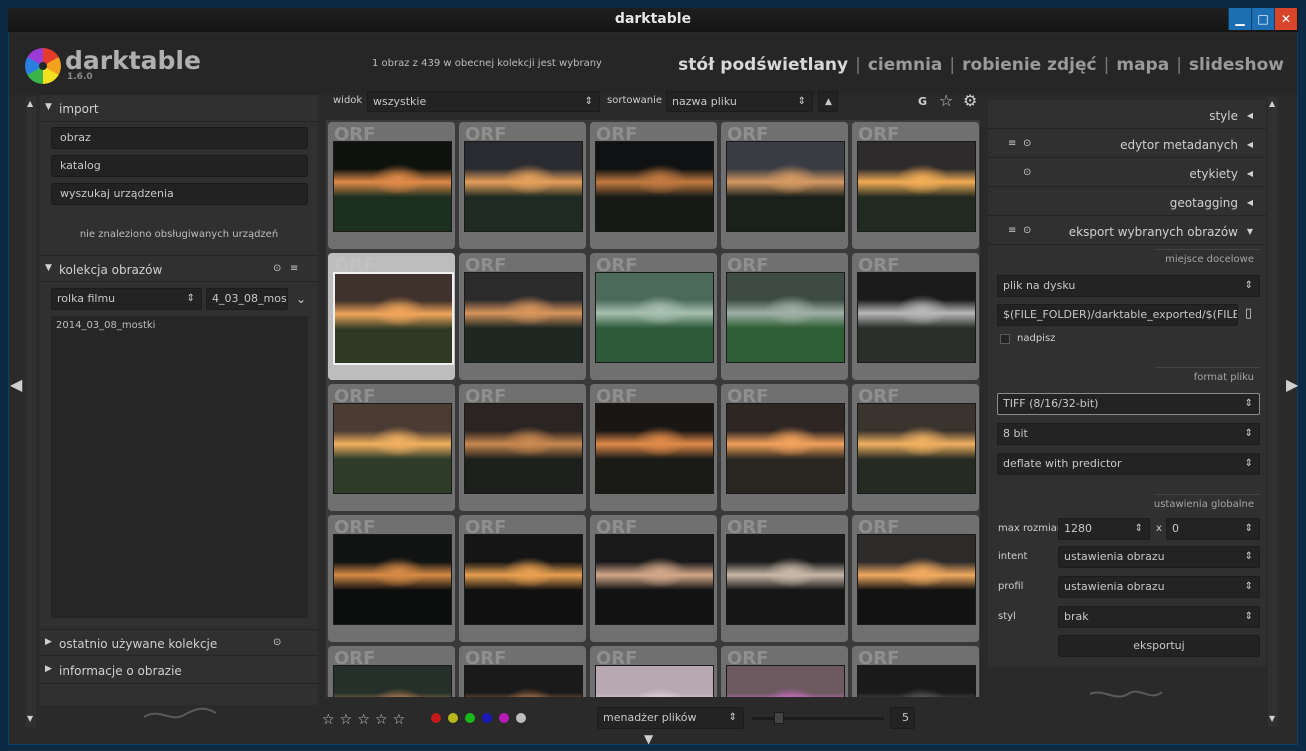  Describe the element at coordinates (763, 65) in the screenshot. I see `view-lighttable: stół podświetlany` at that location.